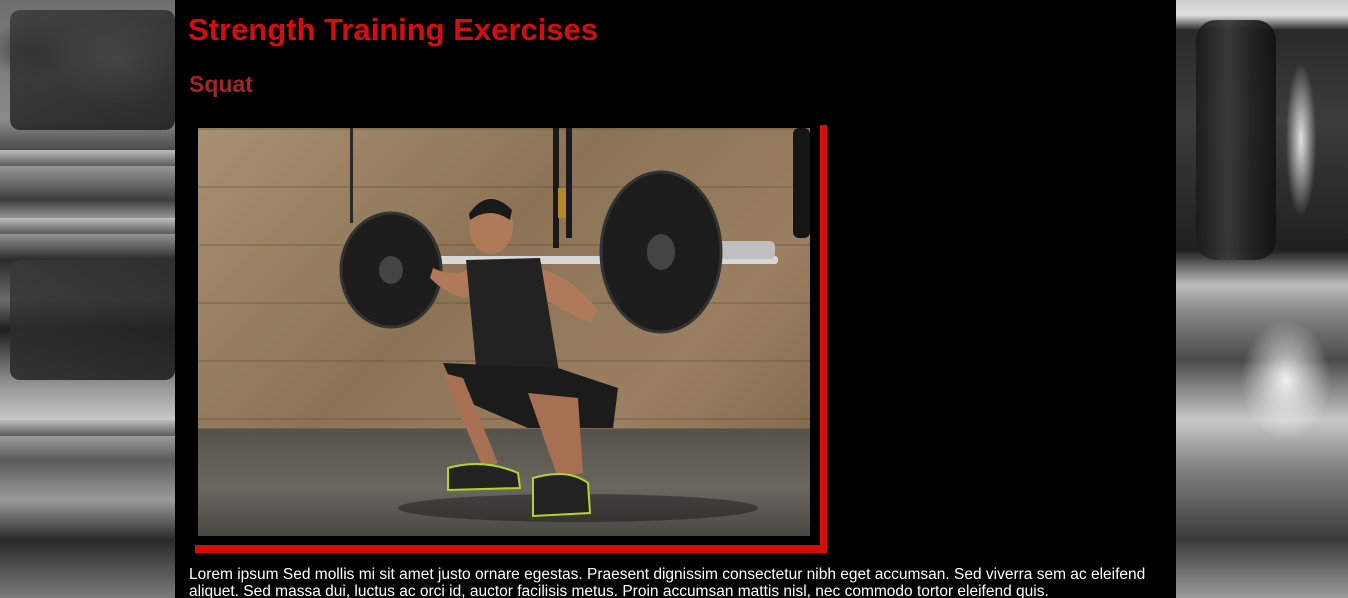  I want to click on page-title: Strength Training Exercises, so click(393, 29).